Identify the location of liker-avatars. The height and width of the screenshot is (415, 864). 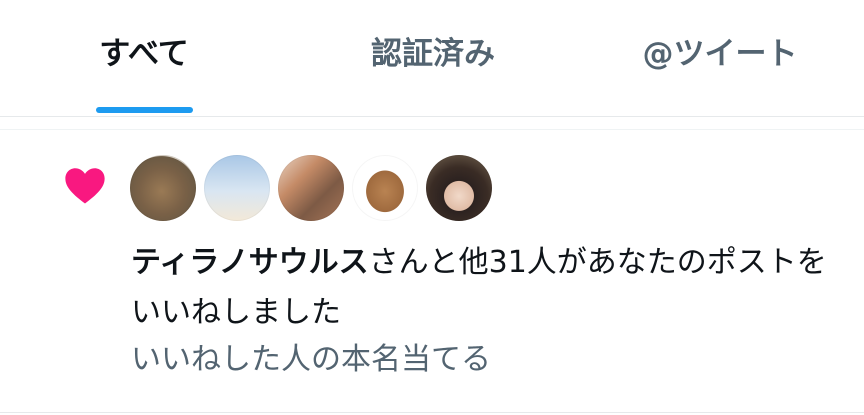
(315, 189).